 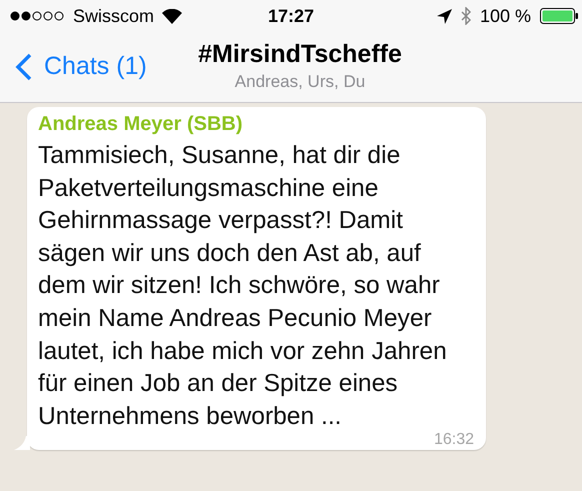 I want to click on signal-icon, so click(x=37, y=16).